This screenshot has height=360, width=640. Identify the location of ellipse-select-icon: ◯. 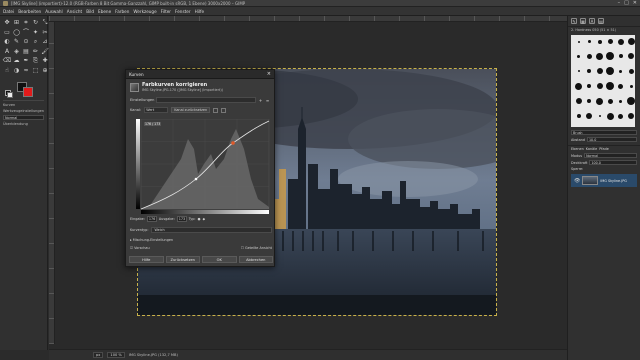
(17, 33).